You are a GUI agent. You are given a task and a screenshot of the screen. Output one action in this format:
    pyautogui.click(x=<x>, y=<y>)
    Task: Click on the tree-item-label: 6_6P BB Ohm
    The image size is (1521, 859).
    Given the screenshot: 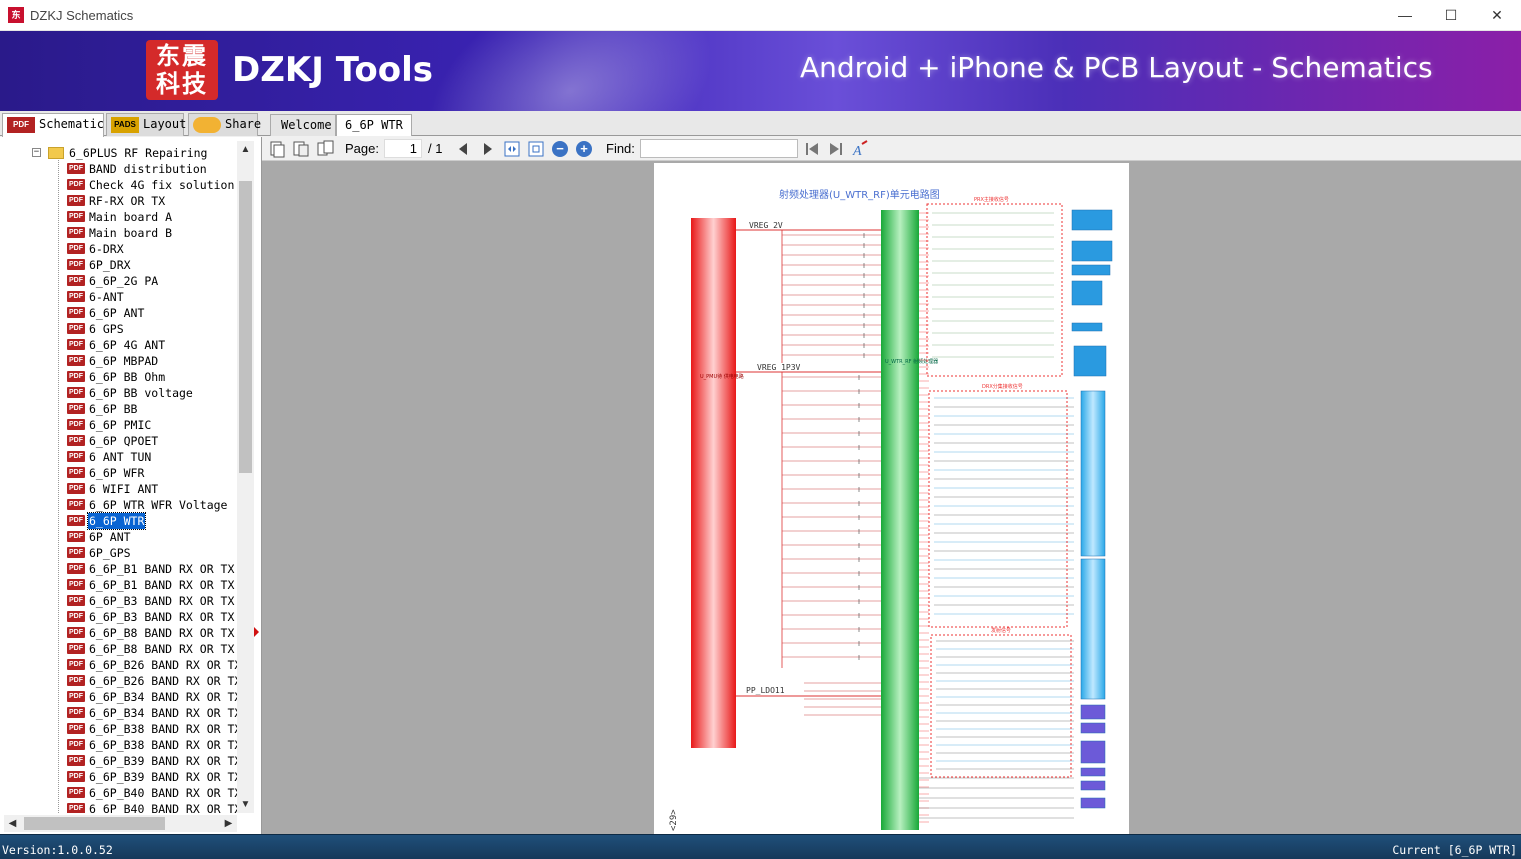 What is the action you would take?
    pyautogui.click(x=127, y=377)
    